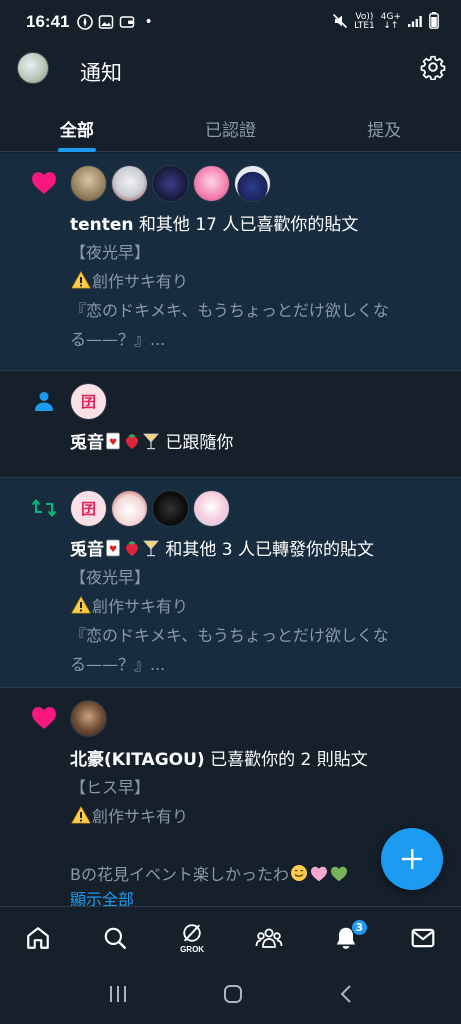 The image size is (461, 1024). I want to click on notification-headline: tenten 和其他 17 人已喜歡你的貼文, so click(257, 225).